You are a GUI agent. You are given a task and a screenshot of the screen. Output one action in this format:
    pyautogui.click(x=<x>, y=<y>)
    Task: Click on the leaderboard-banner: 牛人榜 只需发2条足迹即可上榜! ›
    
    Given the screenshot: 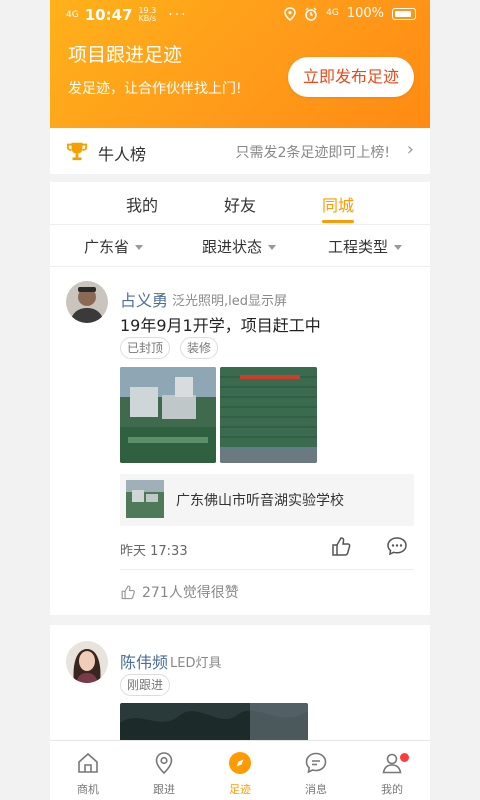 What is the action you would take?
    pyautogui.click(x=240, y=155)
    